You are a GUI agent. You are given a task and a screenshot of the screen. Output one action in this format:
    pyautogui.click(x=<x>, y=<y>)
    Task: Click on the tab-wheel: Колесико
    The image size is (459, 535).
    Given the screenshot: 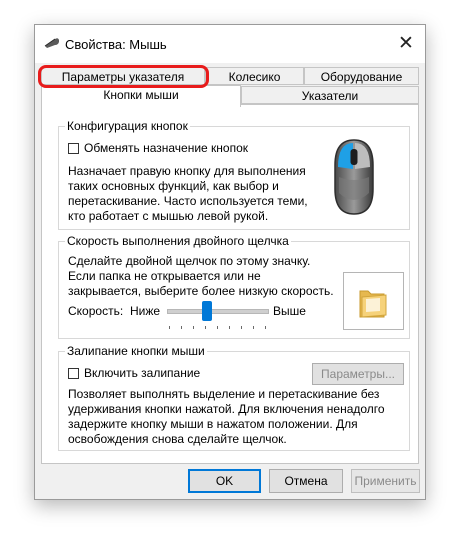 What is the action you would take?
    pyautogui.click(x=254, y=76)
    